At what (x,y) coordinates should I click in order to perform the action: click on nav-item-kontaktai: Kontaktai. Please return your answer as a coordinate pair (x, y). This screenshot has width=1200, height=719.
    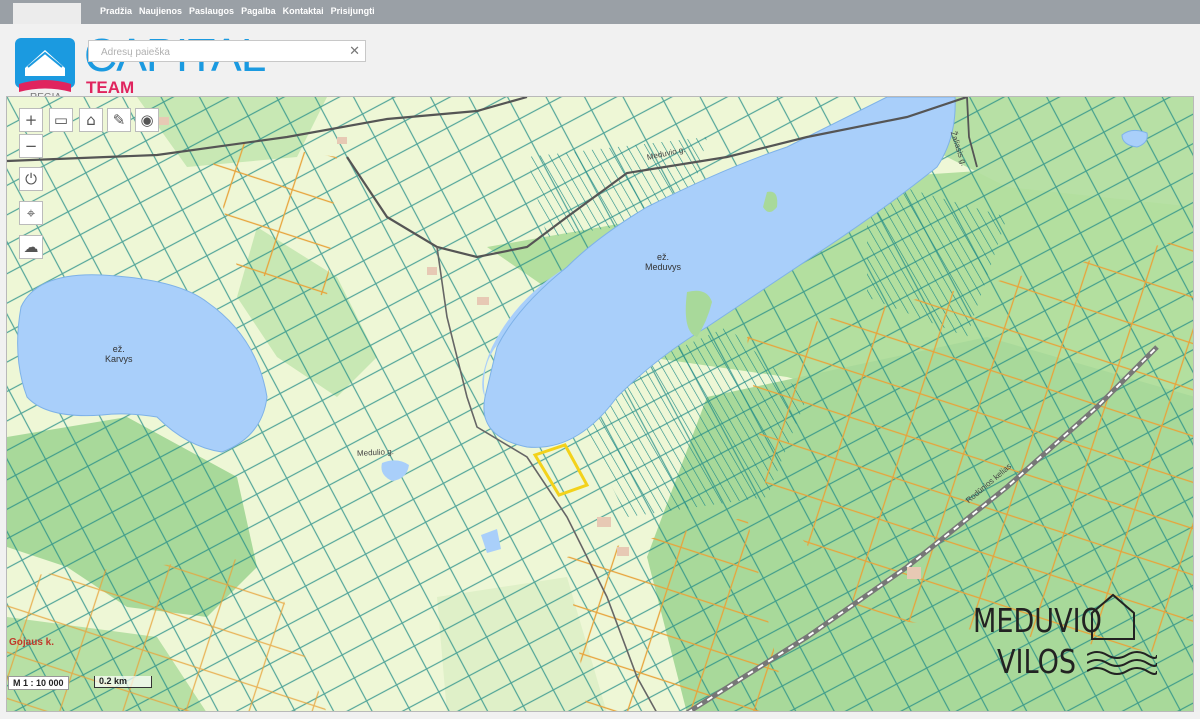
    Looking at the image, I should click on (303, 11).